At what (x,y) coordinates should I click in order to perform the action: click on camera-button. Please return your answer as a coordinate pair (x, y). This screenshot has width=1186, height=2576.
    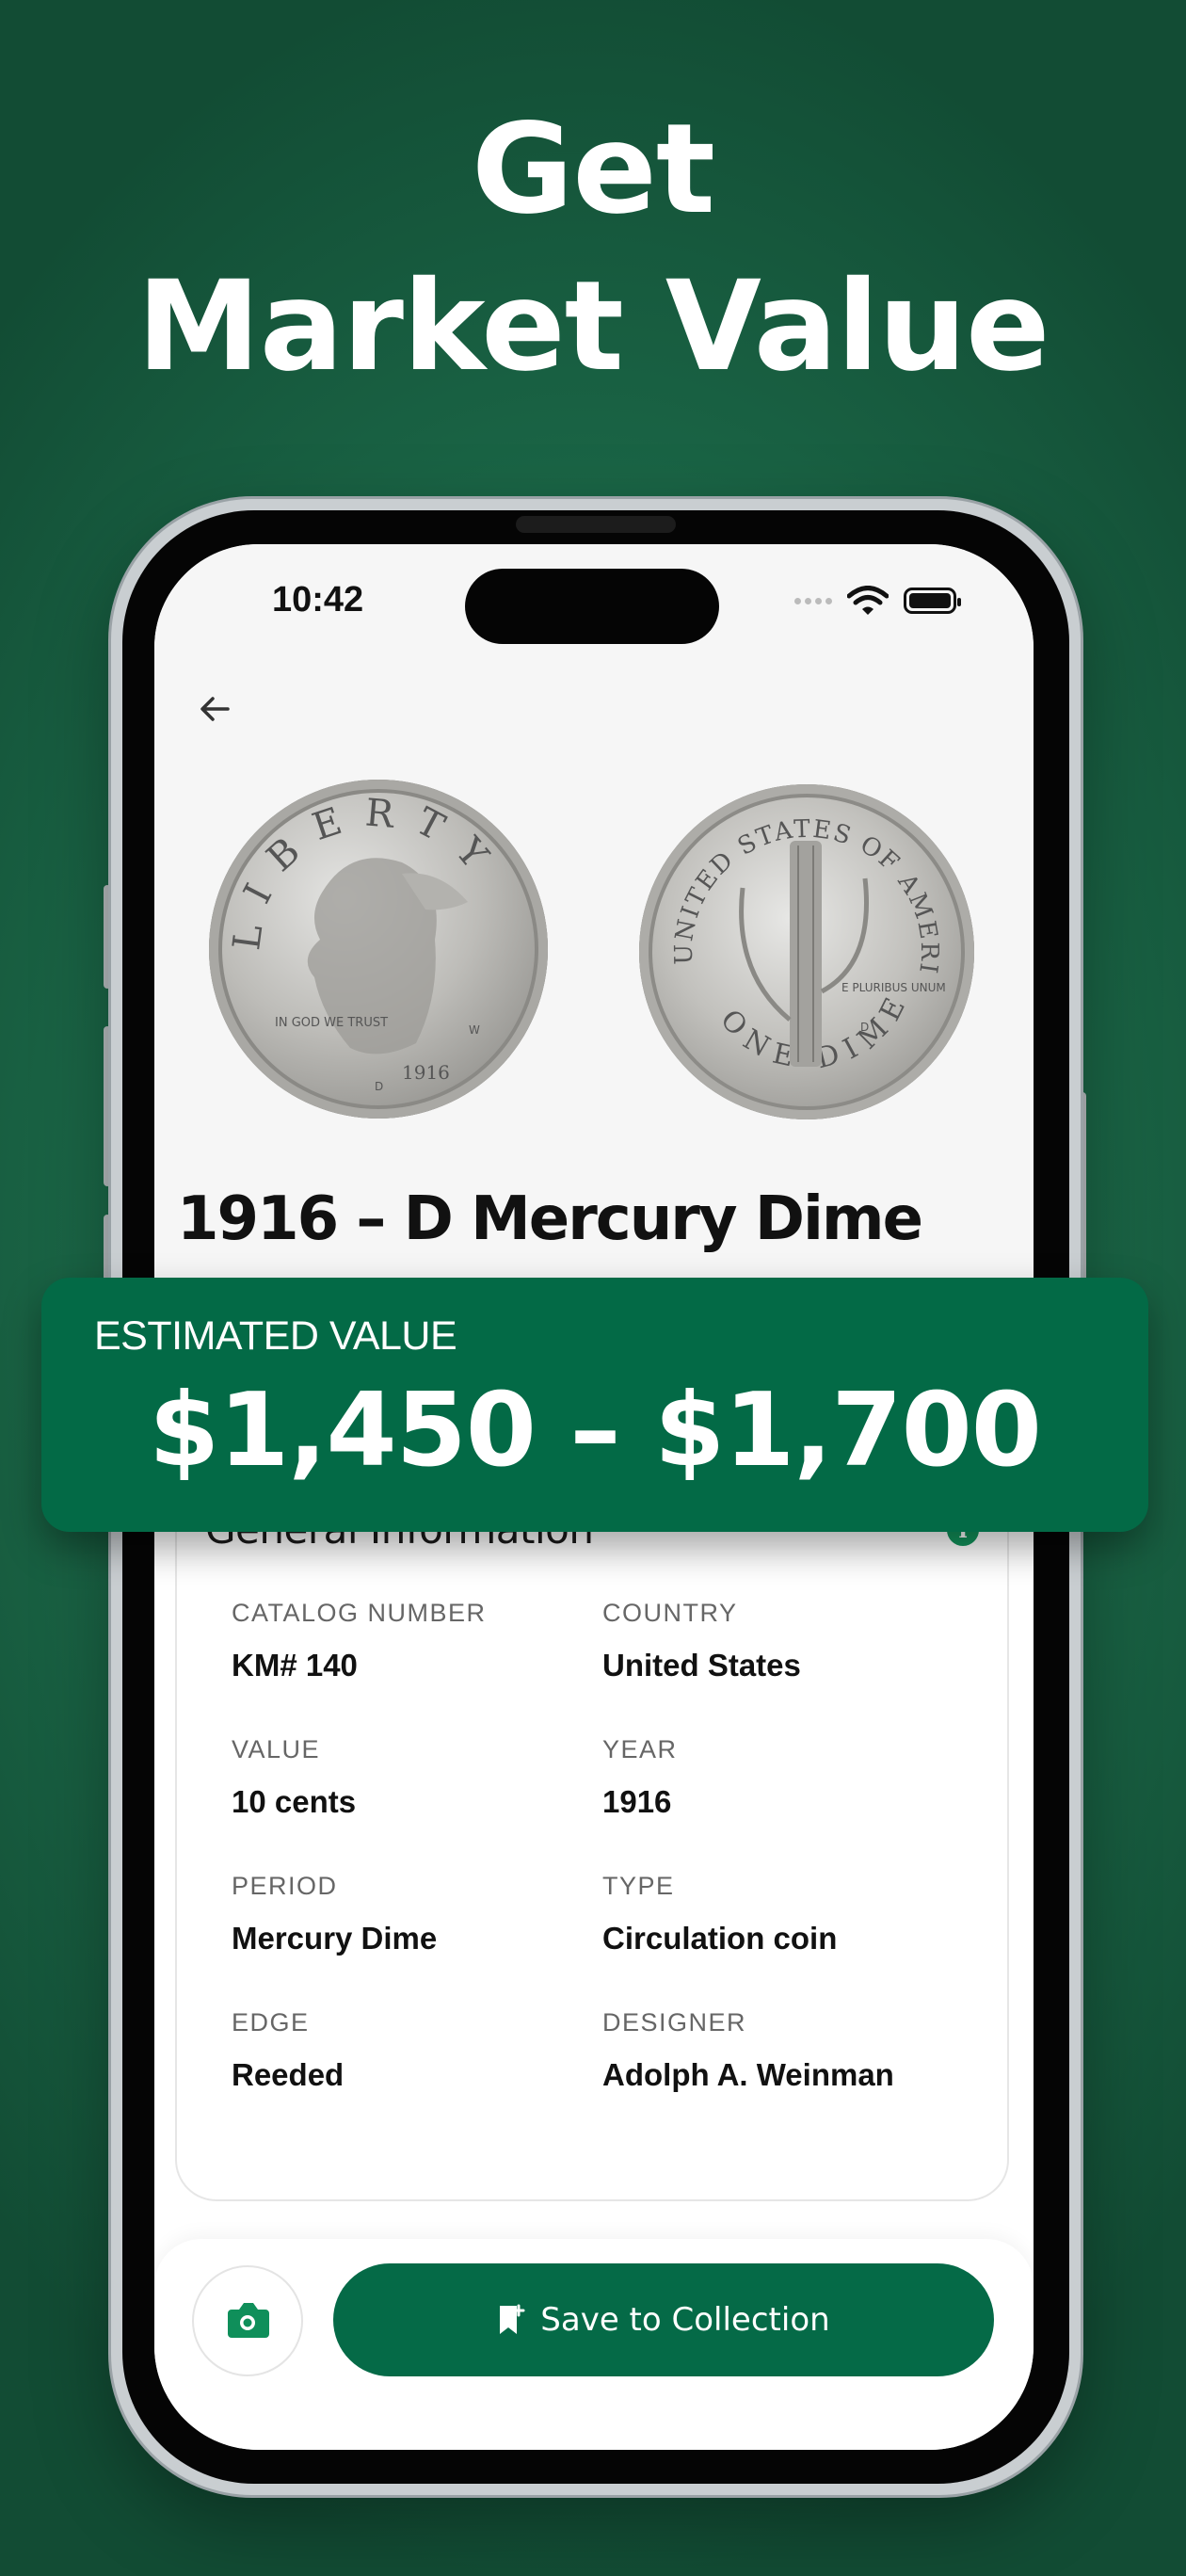
    Looking at the image, I should click on (247, 2320).